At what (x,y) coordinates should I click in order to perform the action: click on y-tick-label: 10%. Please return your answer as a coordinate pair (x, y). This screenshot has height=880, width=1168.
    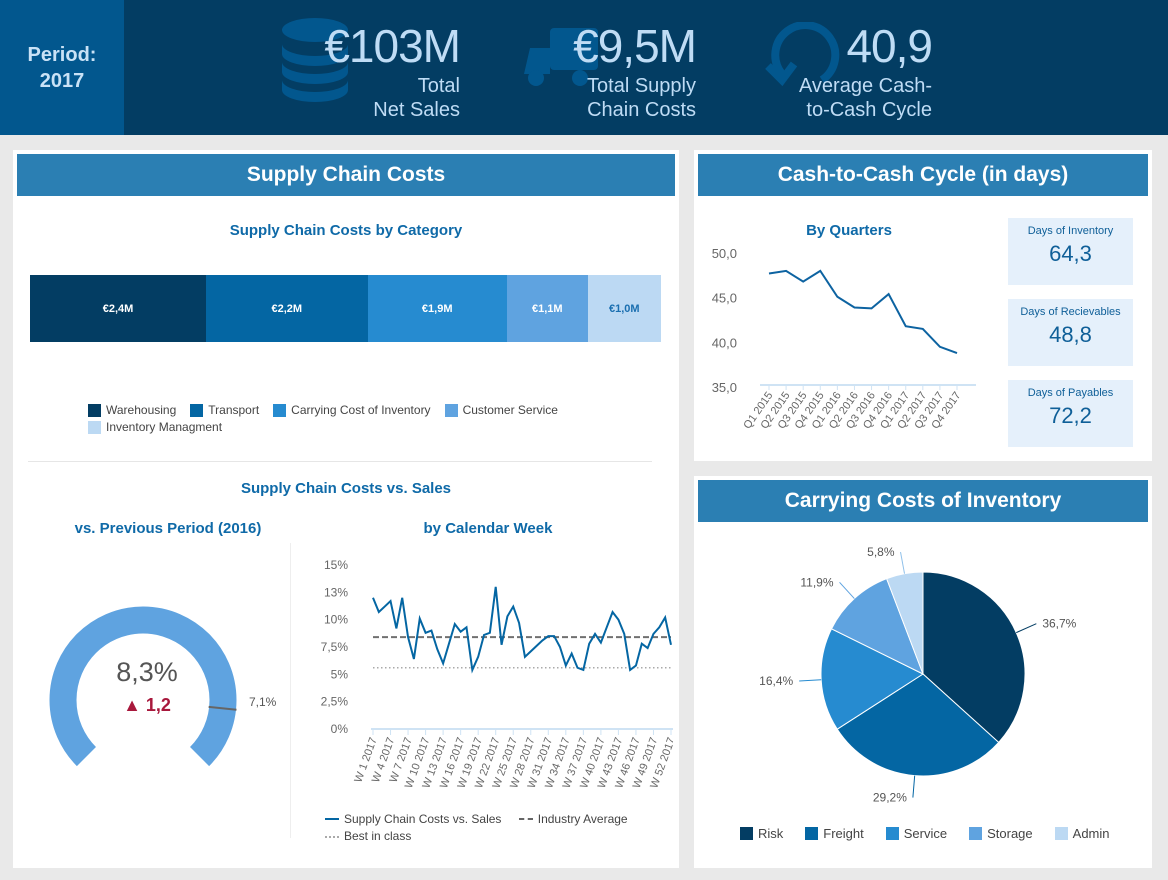
    Looking at the image, I should click on (336, 620).